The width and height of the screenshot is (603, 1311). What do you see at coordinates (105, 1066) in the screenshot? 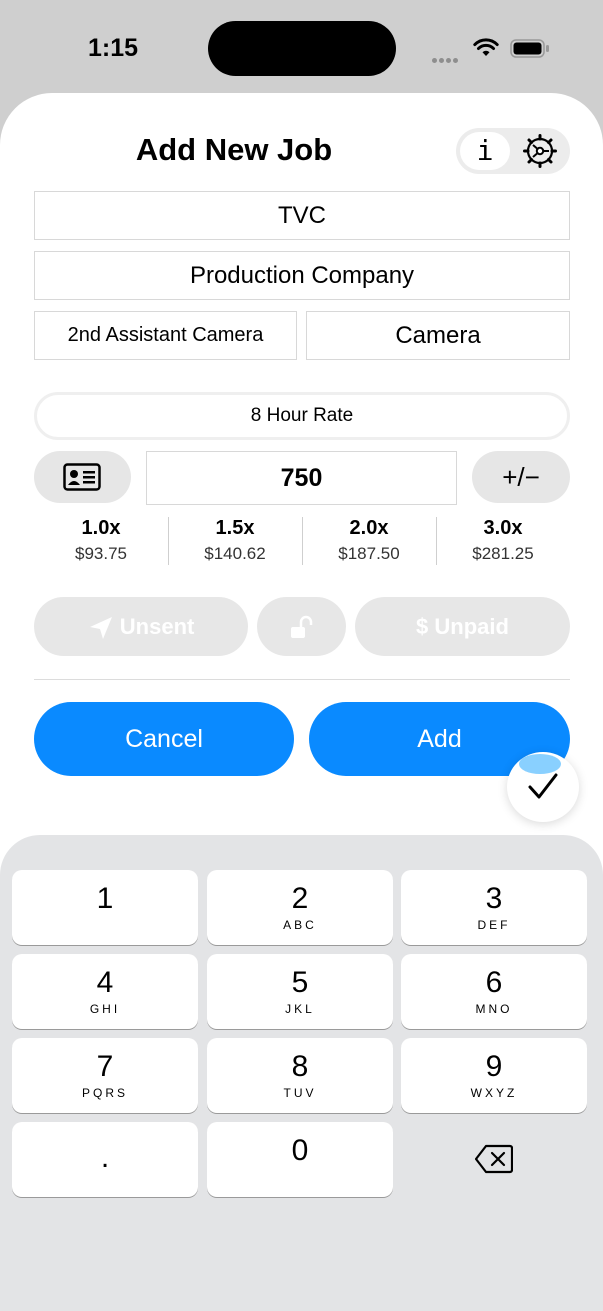
I see `key-digit: 7` at bounding box center [105, 1066].